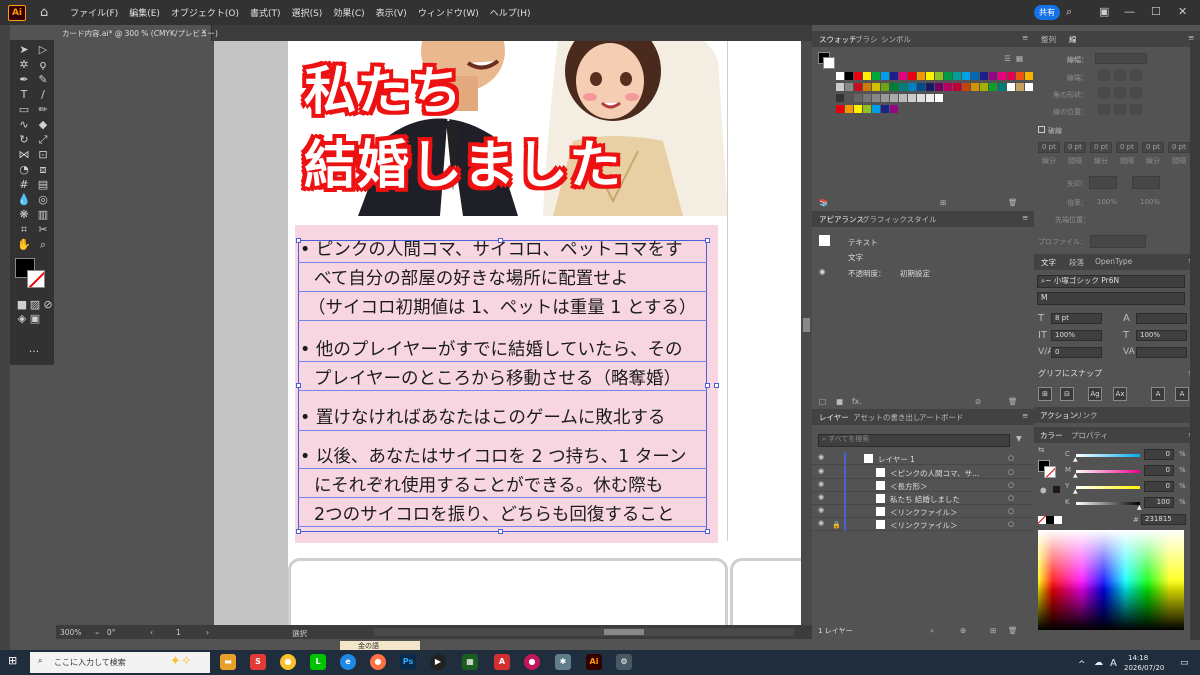 Image resolution: width=1200 pixels, height=675 pixels. What do you see at coordinates (24, 155) in the screenshot?
I see `width-tool-icon: ⋈` at bounding box center [24, 155].